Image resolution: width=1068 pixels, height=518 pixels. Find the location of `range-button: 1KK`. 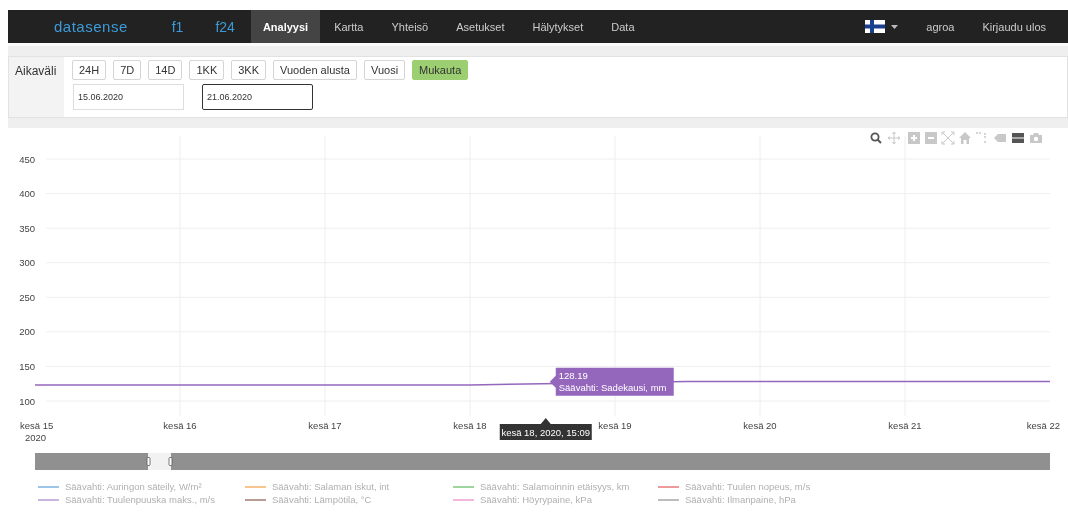

range-button: 1KK is located at coordinates (207, 70).